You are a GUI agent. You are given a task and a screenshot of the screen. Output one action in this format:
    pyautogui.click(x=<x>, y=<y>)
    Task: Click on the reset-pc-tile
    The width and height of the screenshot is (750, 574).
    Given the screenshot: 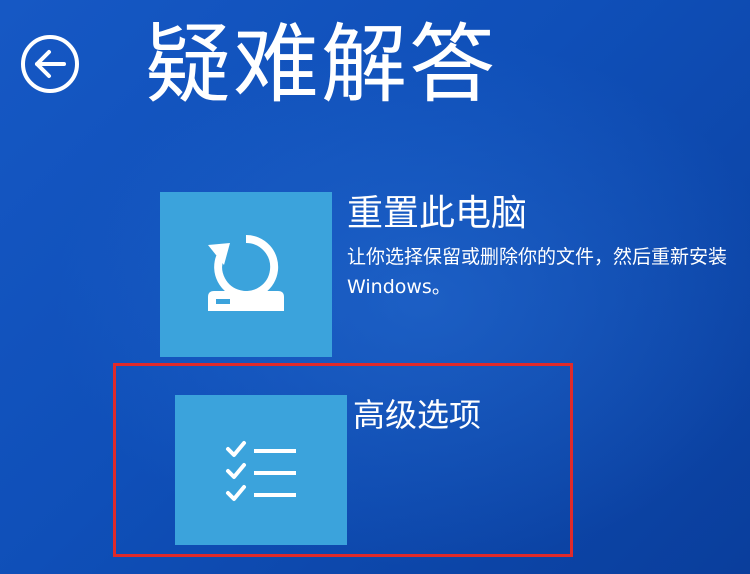 What is the action you would take?
    pyautogui.click(x=246, y=274)
    